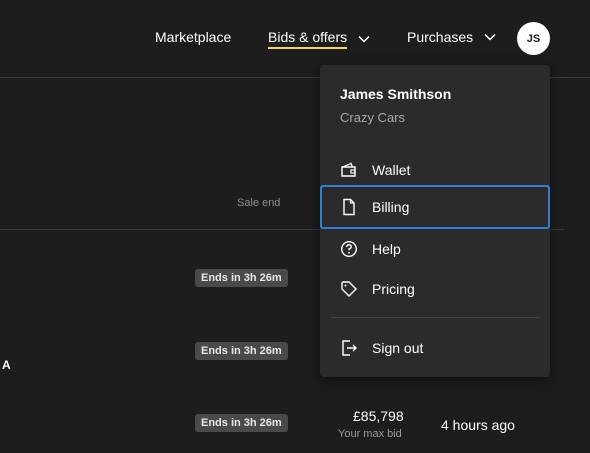 Image resolution: width=590 pixels, height=453 pixels. I want to click on column-header-sale-end: Sale end, so click(258, 203).